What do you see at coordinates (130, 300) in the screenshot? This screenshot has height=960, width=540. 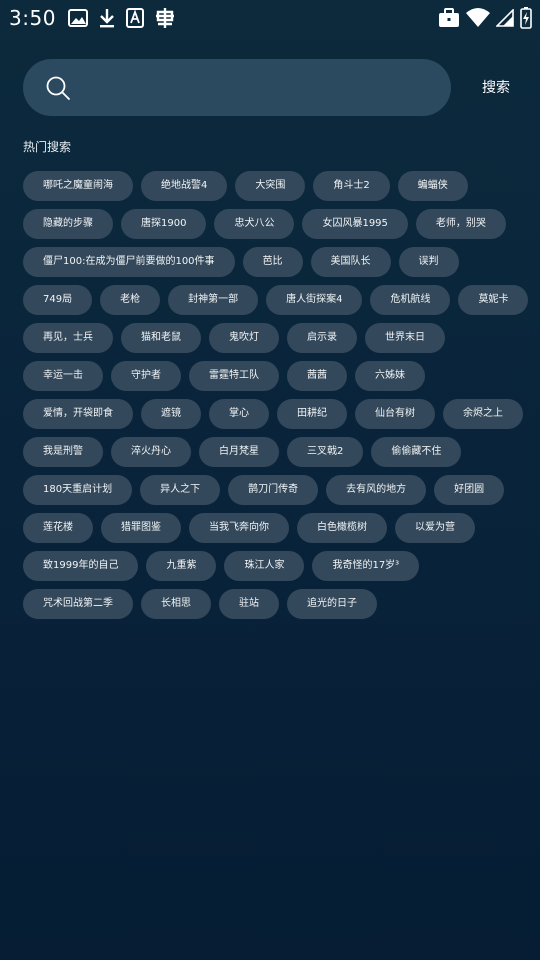 I see `hot-search-tag: 老枪` at bounding box center [130, 300].